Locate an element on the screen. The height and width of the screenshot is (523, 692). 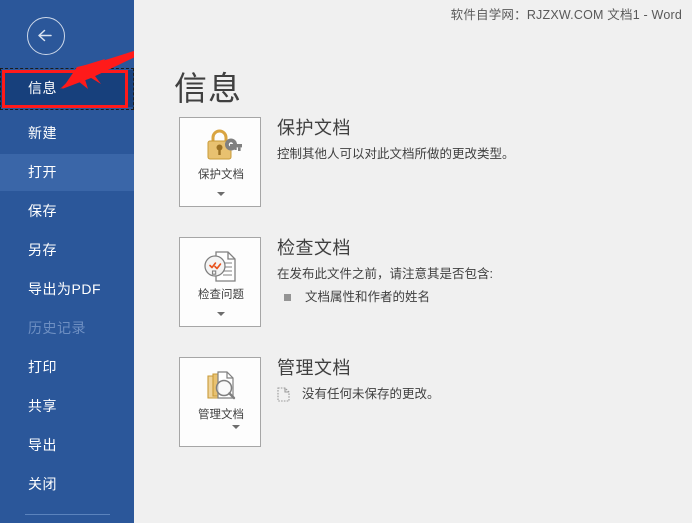
protect-document-button: 保护文档 is located at coordinates (220, 162).